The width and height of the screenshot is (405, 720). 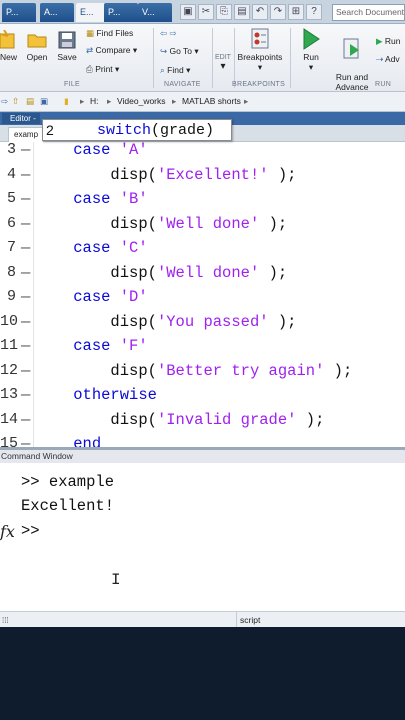 I want to click on run-section-button: ▶ Run, so click(x=388, y=41).